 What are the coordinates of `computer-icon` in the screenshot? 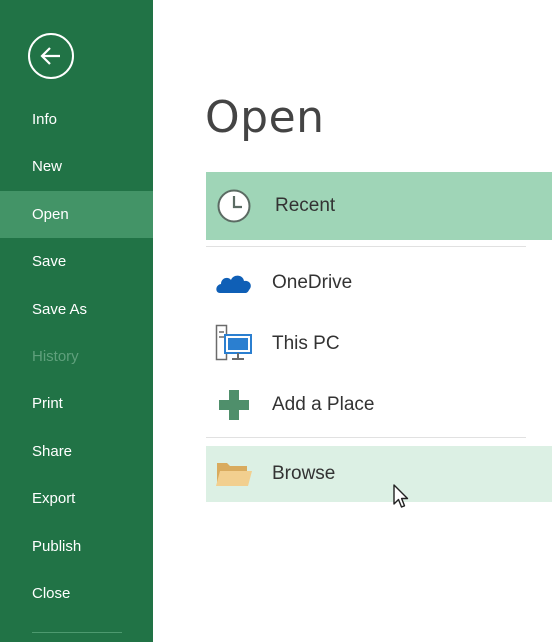 It's located at (234, 344).